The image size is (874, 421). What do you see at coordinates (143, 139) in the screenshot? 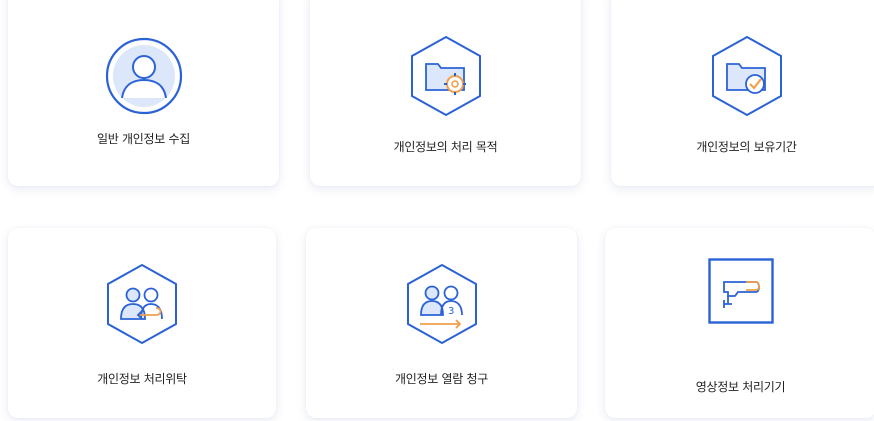
I see `card-label: 일반 개인정보 수집` at bounding box center [143, 139].